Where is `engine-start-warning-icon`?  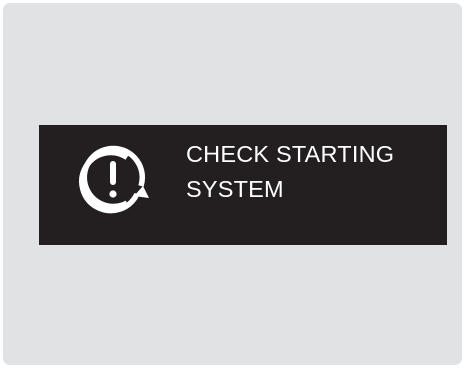 engine-start-warning-icon is located at coordinates (114, 179).